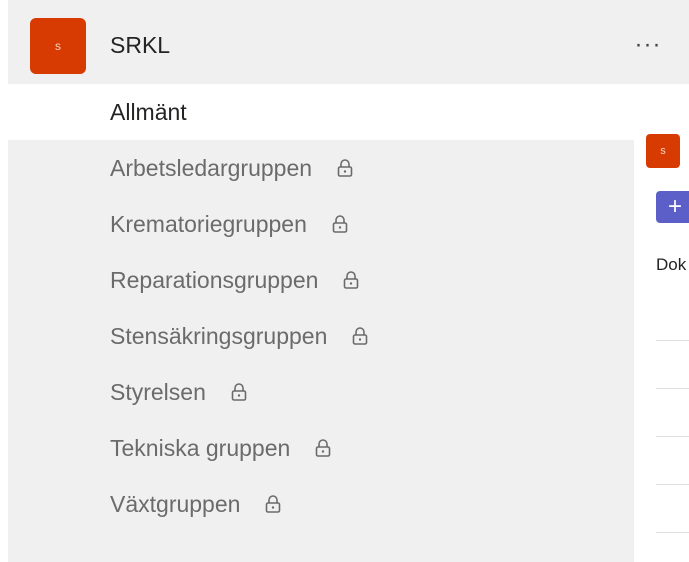 The image size is (689, 562). I want to click on channel-label: Krematoriegruppen, so click(208, 223).